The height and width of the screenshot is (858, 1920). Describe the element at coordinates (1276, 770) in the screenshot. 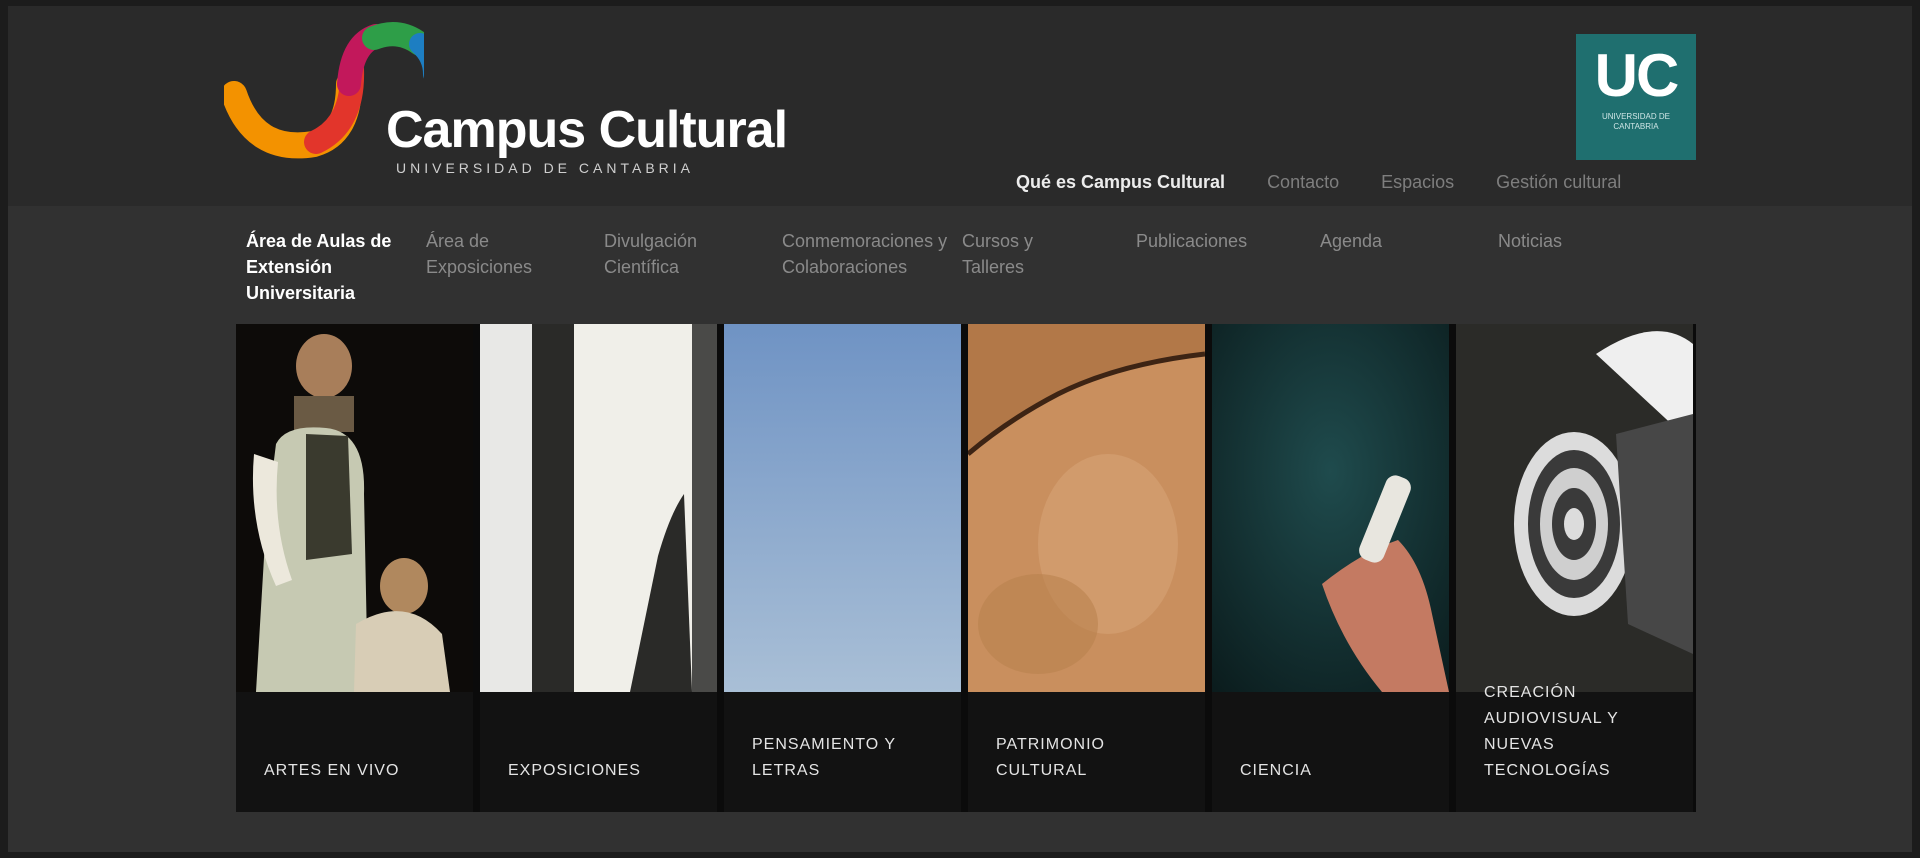

I see `tile-label: Ciencia` at that location.